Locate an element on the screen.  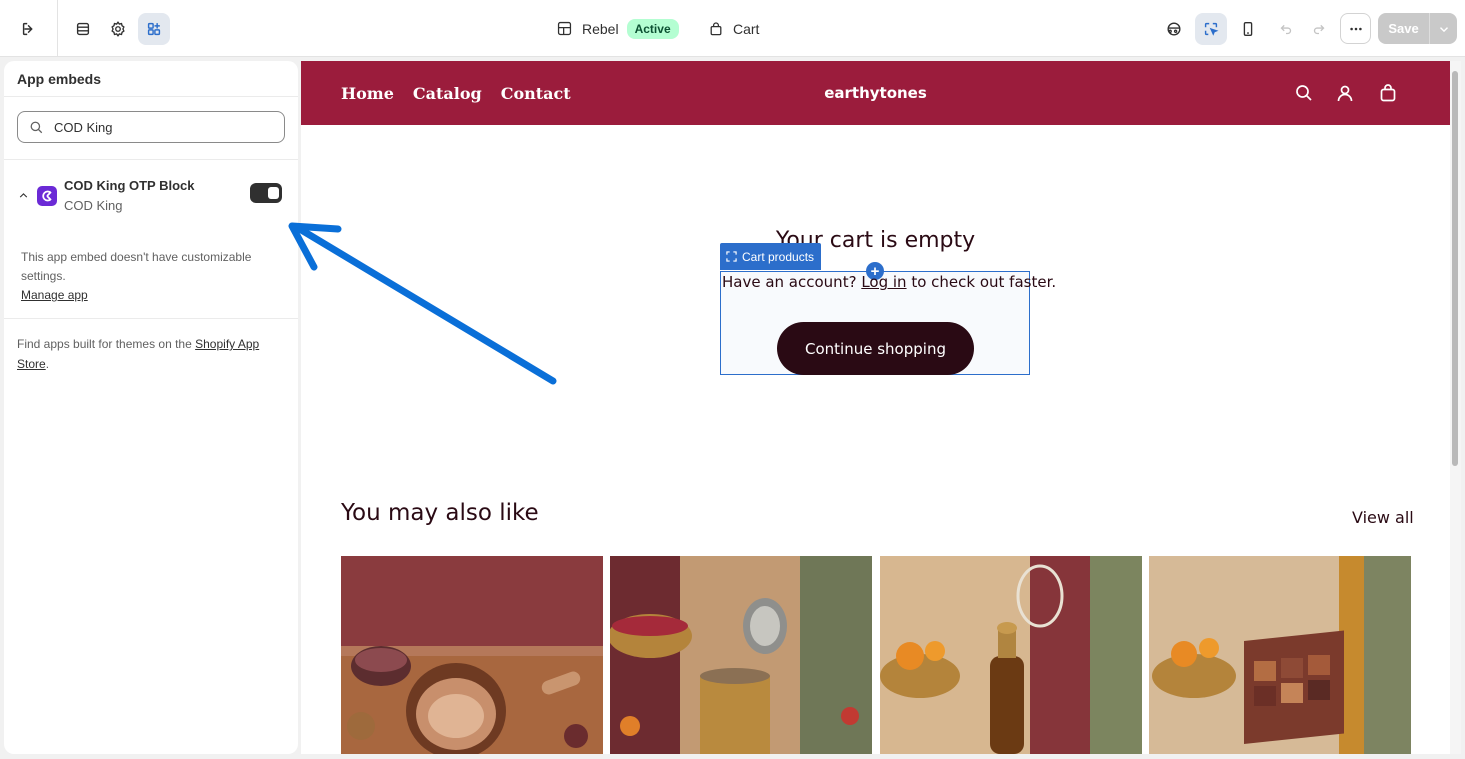
sensitive-data-icon is located at coordinates (1174, 29).